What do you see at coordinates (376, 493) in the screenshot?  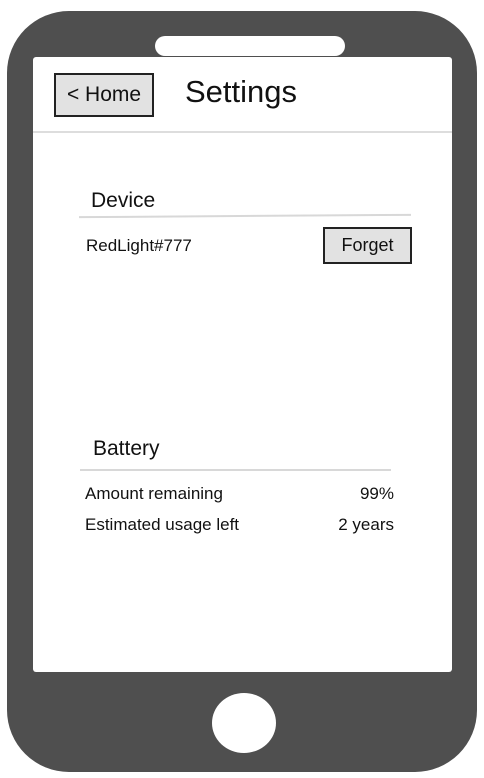 I see `battery-amount-value: 99%` at bounding box center [376, 493].